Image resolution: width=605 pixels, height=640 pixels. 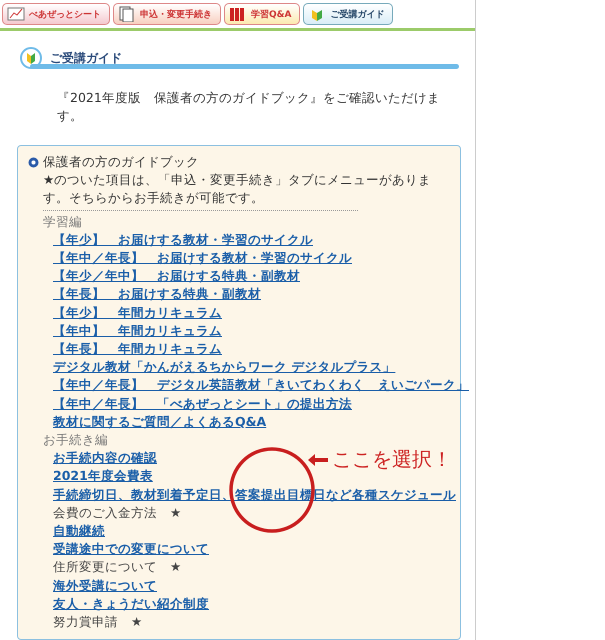 What do you see at coordinates (237, 189) in the screenshot?
I see `guide-note: ★のついた項目は、「申込・変更手続き」タブにメニューがあります。そちらからお手続きが可能です。` at bounding box center [237, 189].